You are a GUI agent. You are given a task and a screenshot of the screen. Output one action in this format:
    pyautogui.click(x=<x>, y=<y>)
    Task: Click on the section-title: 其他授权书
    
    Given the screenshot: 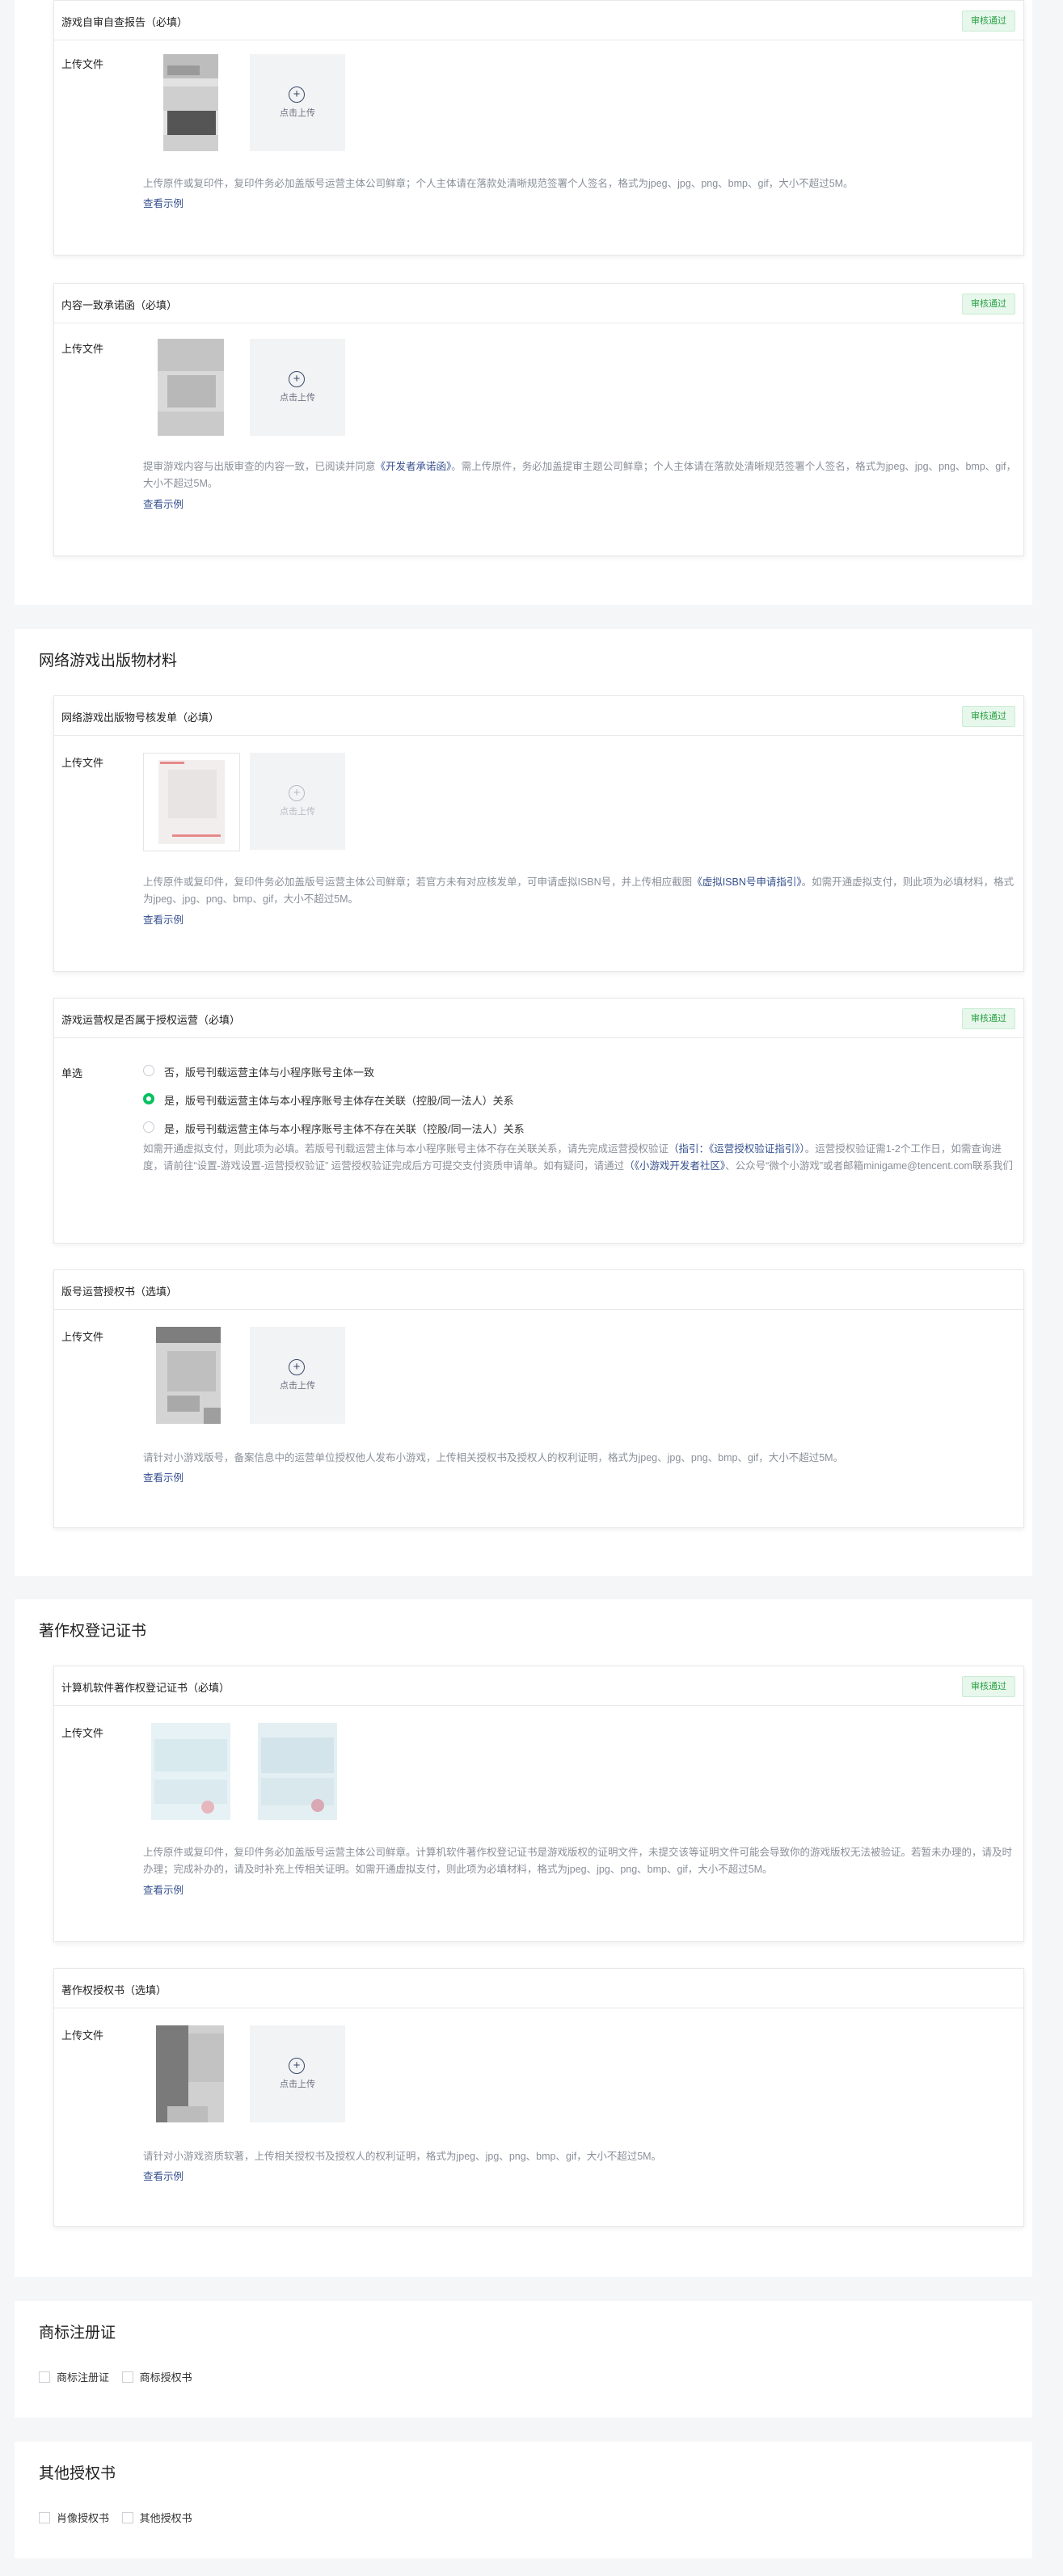 What is the action you would take?
    pyautogui.click(x=77, y=2473)
    